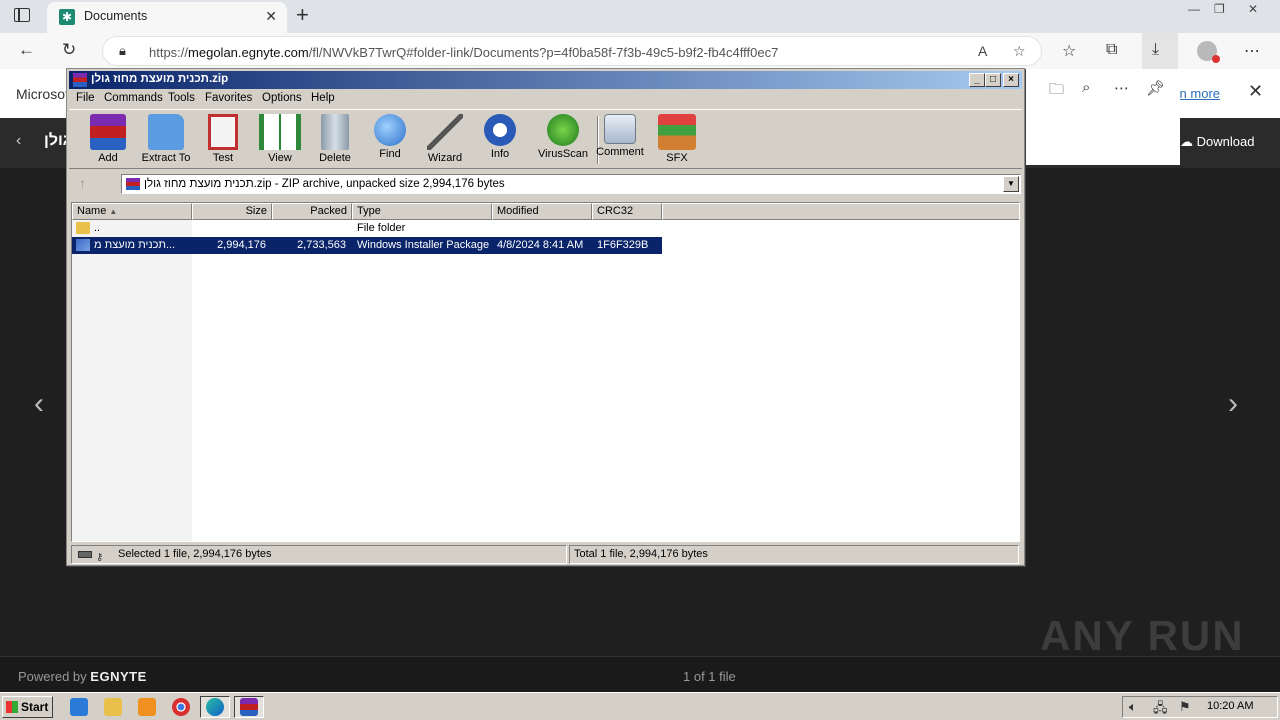 This screenshot has height=720, width=1280. Describe the element at coordinates (39, 404) in the screenshot. I see `previous-file-icon: ‹` at that location.